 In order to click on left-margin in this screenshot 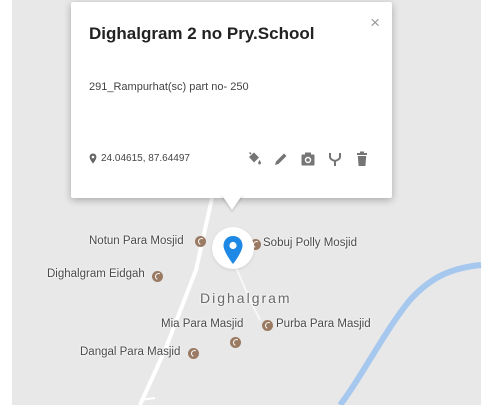, I will do `click(6, 202)`.